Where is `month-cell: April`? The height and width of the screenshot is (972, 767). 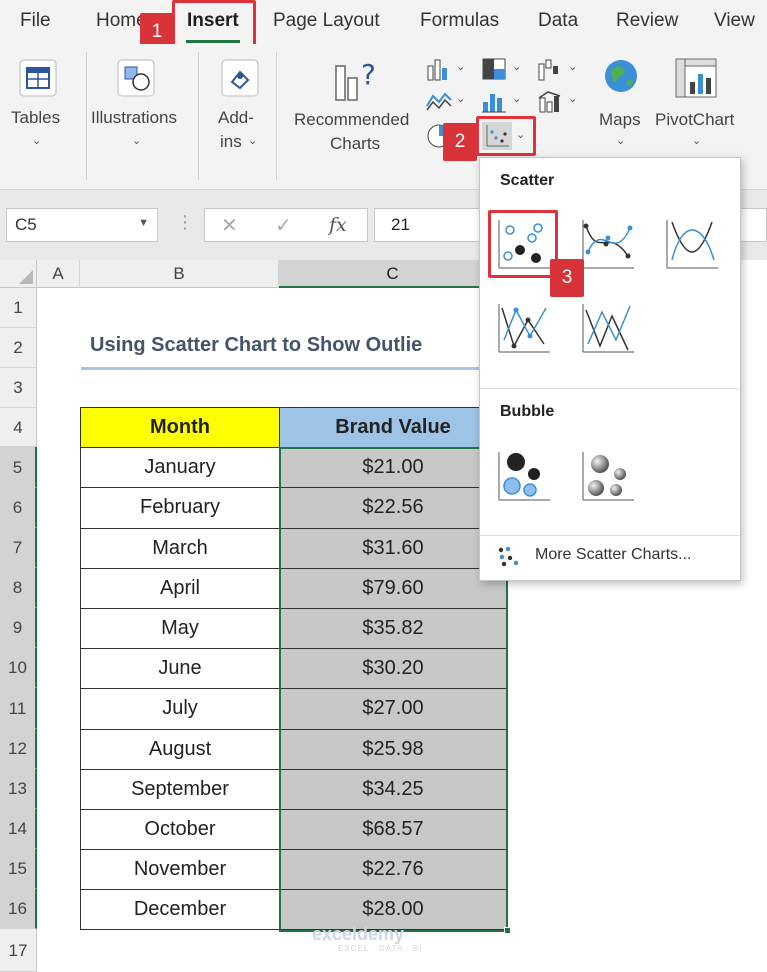 month-cell: April is located at coordinates (180, 588).